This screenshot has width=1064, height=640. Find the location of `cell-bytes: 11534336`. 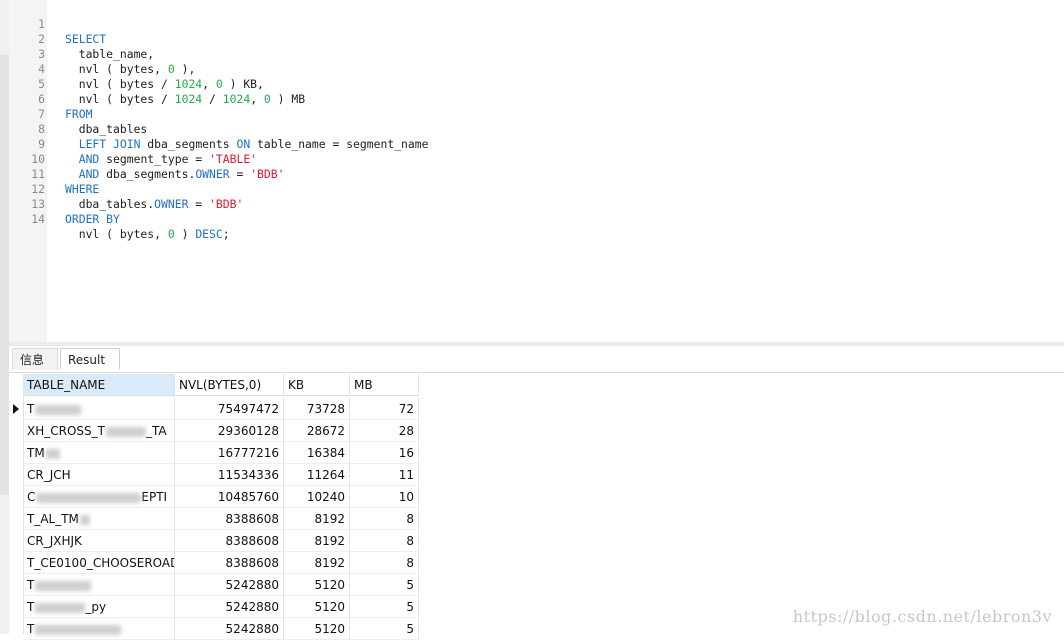

cell-bytes: 11534336 is located at coordinates (229, 475).